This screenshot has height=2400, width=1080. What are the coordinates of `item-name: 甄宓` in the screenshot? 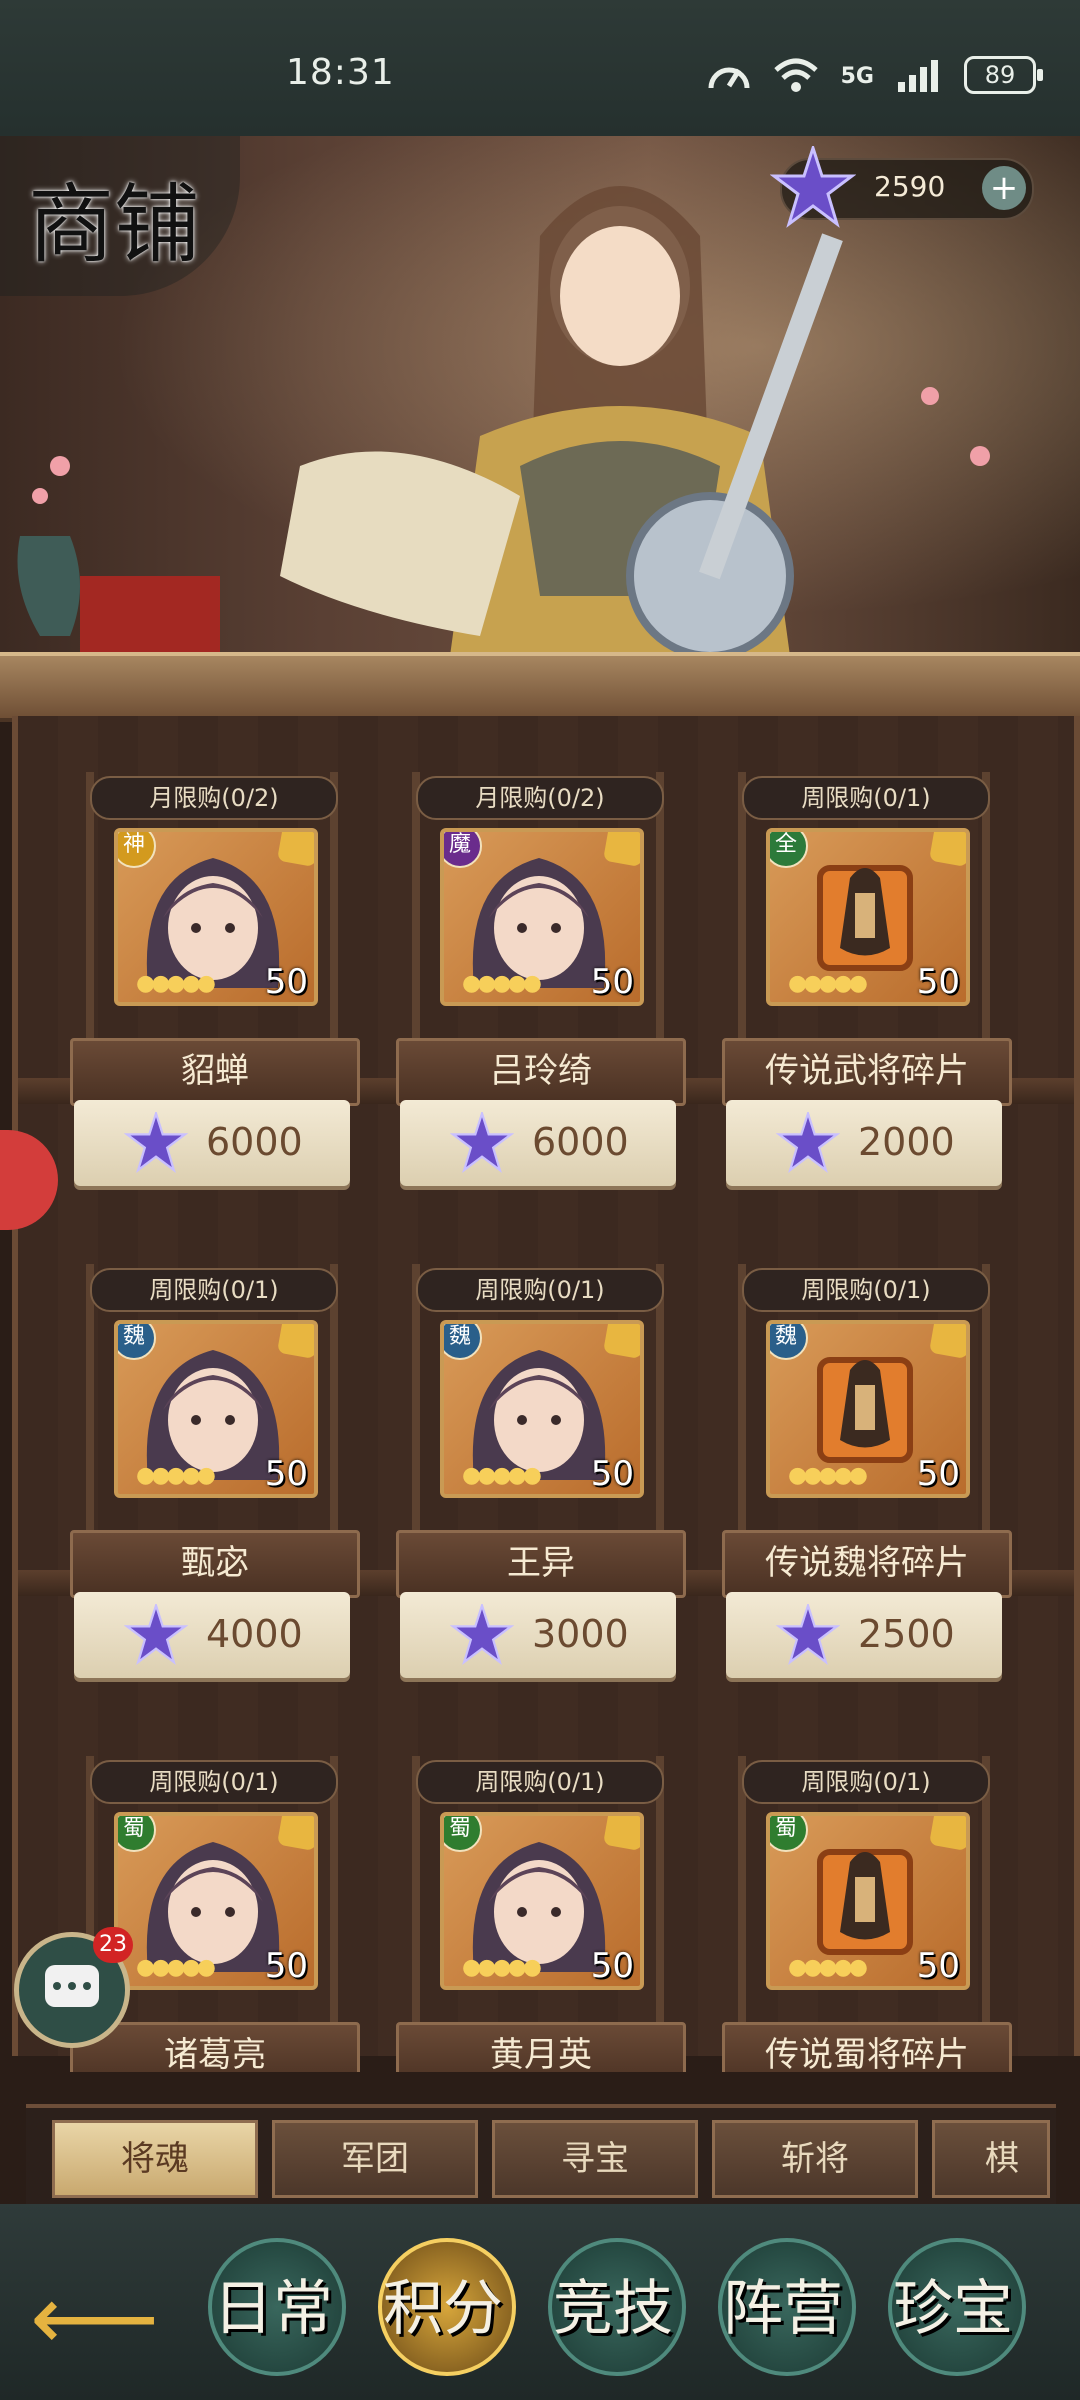 It's located at (215, 1564).